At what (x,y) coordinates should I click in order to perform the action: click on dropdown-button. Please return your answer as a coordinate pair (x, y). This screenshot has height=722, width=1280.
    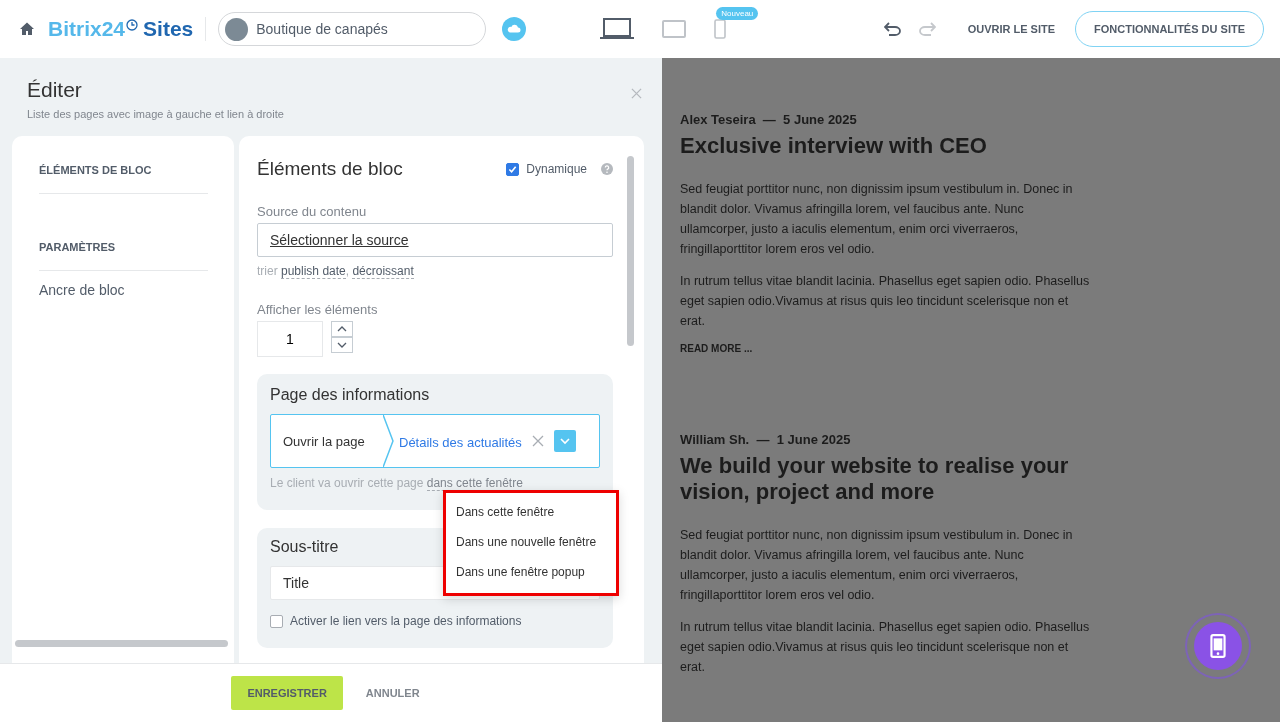
    Looking at the image, I should click on (564, 441).